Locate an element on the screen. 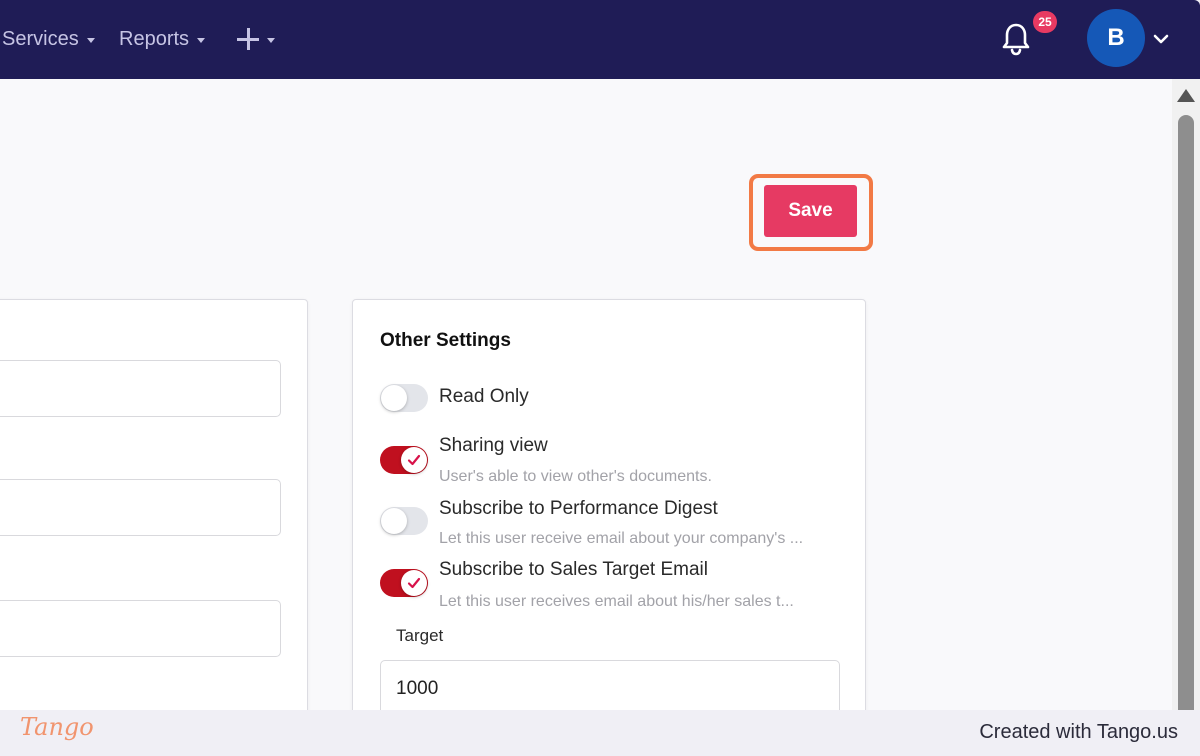  performance-digest-label: Subscribe to Performance Digest is located at coordinates (578, 508).